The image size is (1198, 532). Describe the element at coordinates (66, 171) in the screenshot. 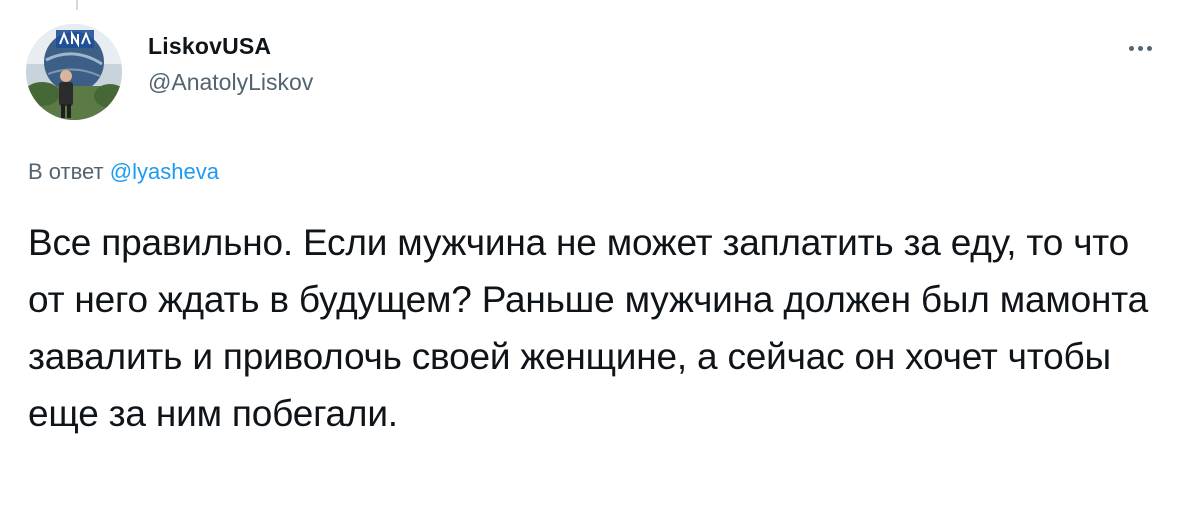

I see `reply-prefix: В ответ` at that location.